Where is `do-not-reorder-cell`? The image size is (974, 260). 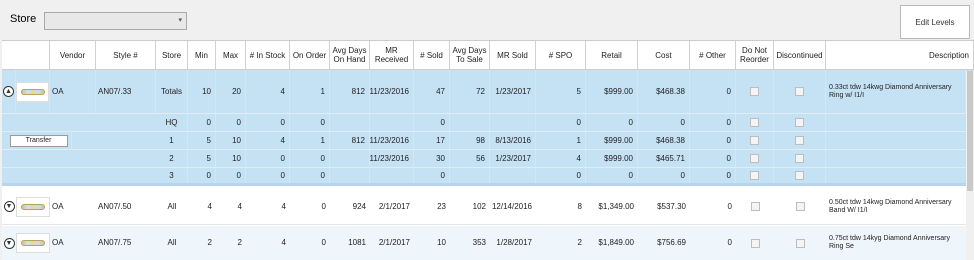
do-not-reorder-cell is located at coordinates (755, 243).